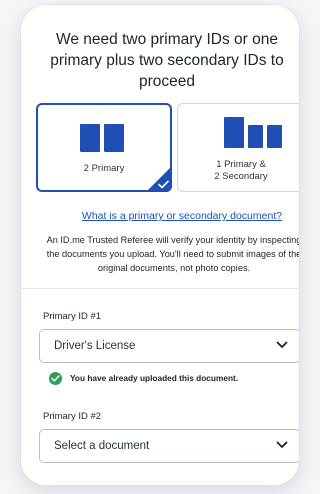 The height and width of the screenshot is (494, 320). Describe the element at coordinates (154, 378) in the screenshot. I see `upload-status-text: You have already uploaded this document.` at that location.